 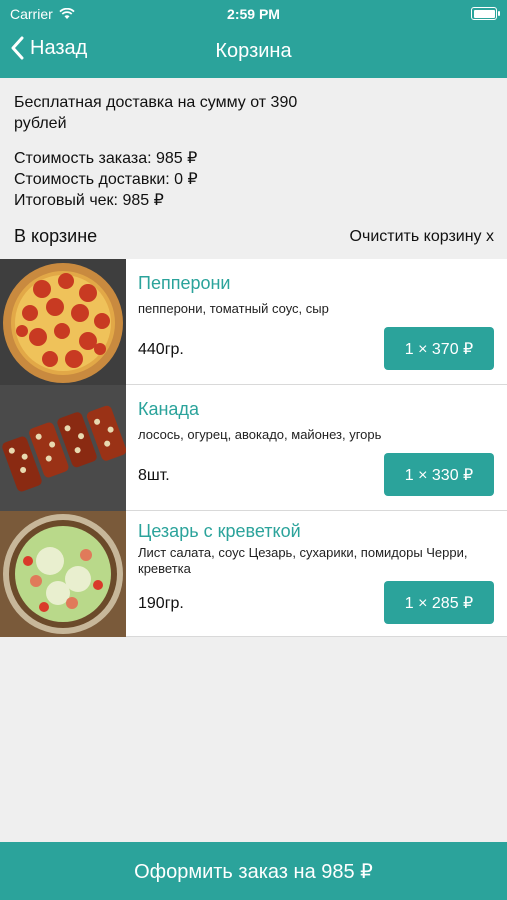 I want to click on page-title: Корзина, so click(x=253, y=51).